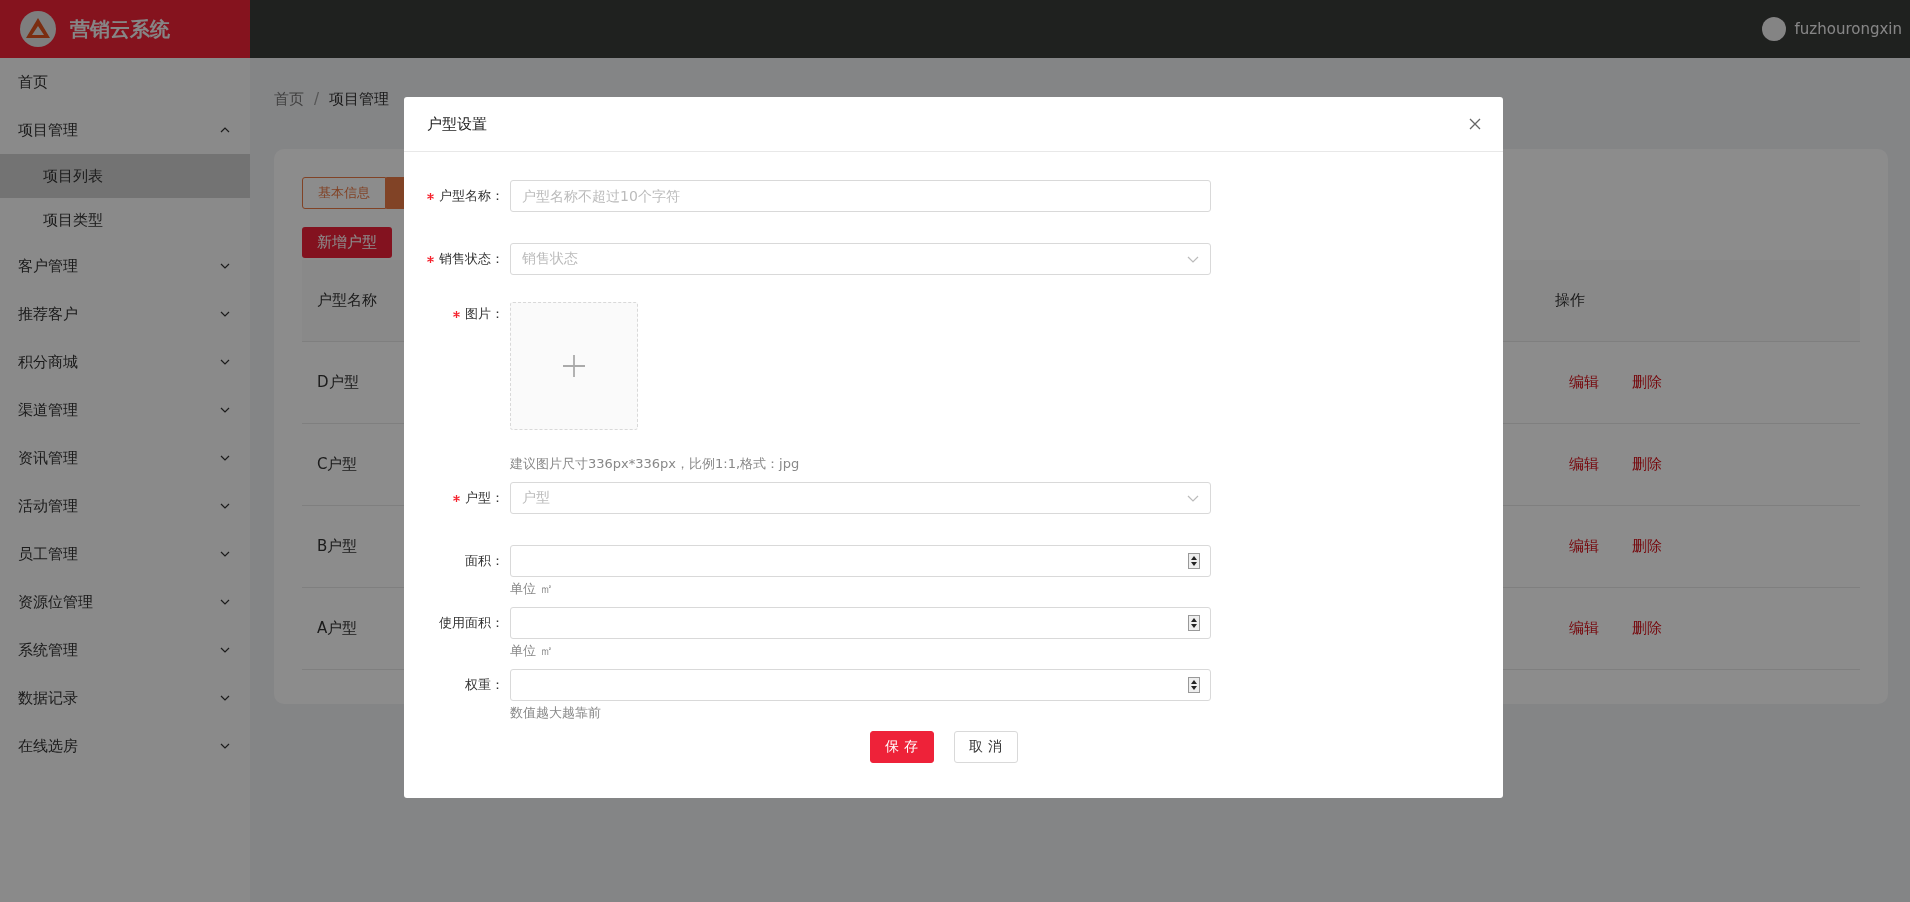 The width and height of the screenshot is (1910, 902). What do you see at coordinates (125, 314) in the screenshot?
I see `sidebar-item: 推荐客户` at bounding box center [125, 314].